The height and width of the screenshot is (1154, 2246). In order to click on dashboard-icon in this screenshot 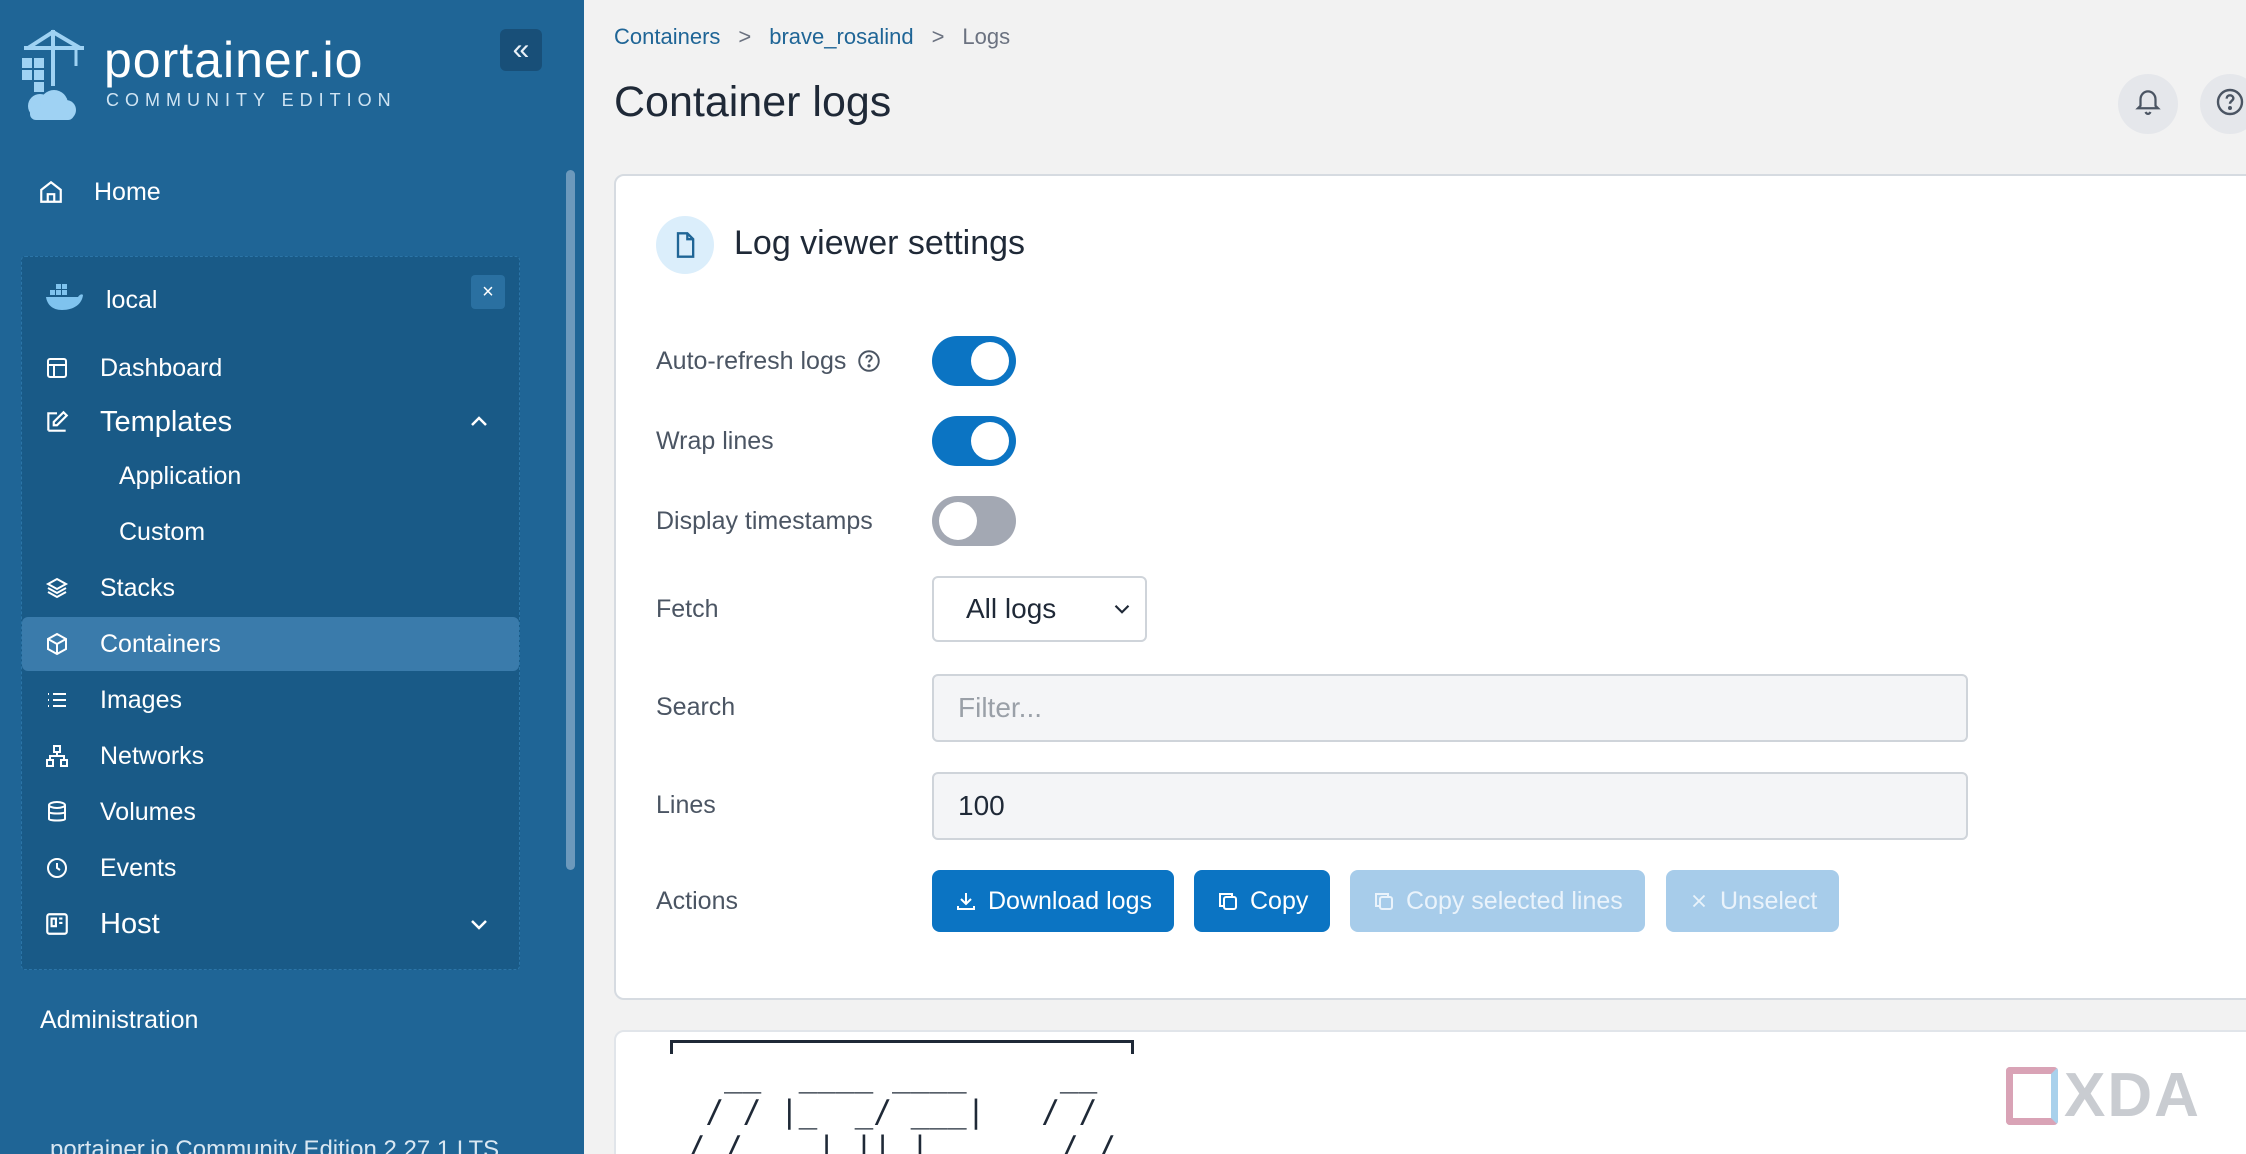, I will do `click(57, 368)`.